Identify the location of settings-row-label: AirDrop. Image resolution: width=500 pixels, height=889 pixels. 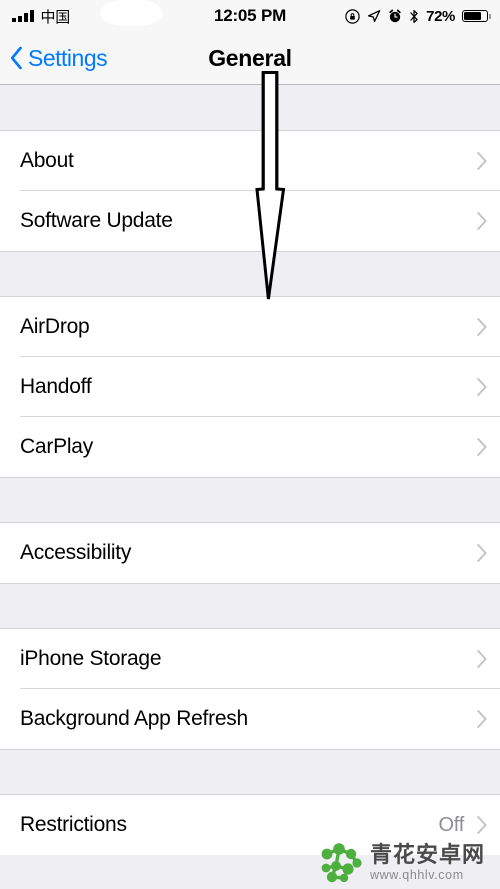
(55, 326).